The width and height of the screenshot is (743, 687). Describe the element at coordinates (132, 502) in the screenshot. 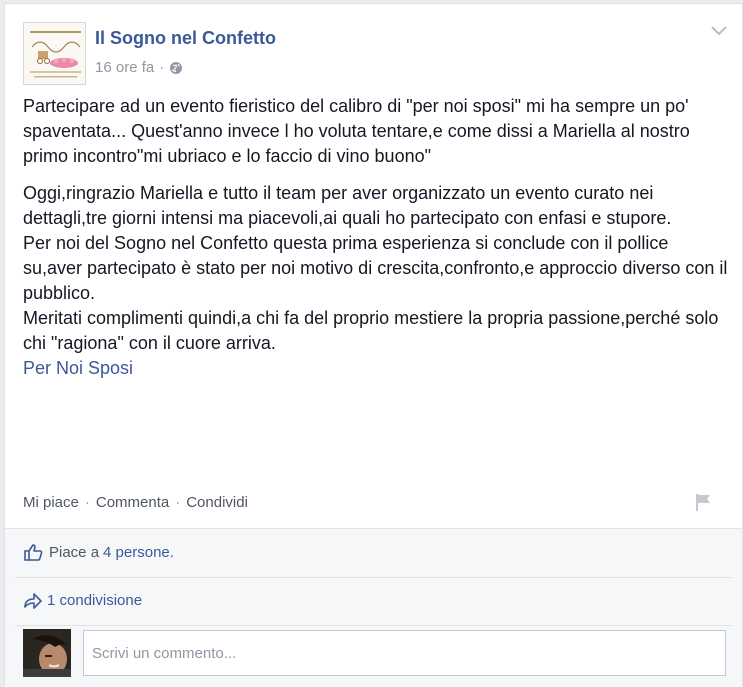

I see `comment-link: Commenta` at that location.